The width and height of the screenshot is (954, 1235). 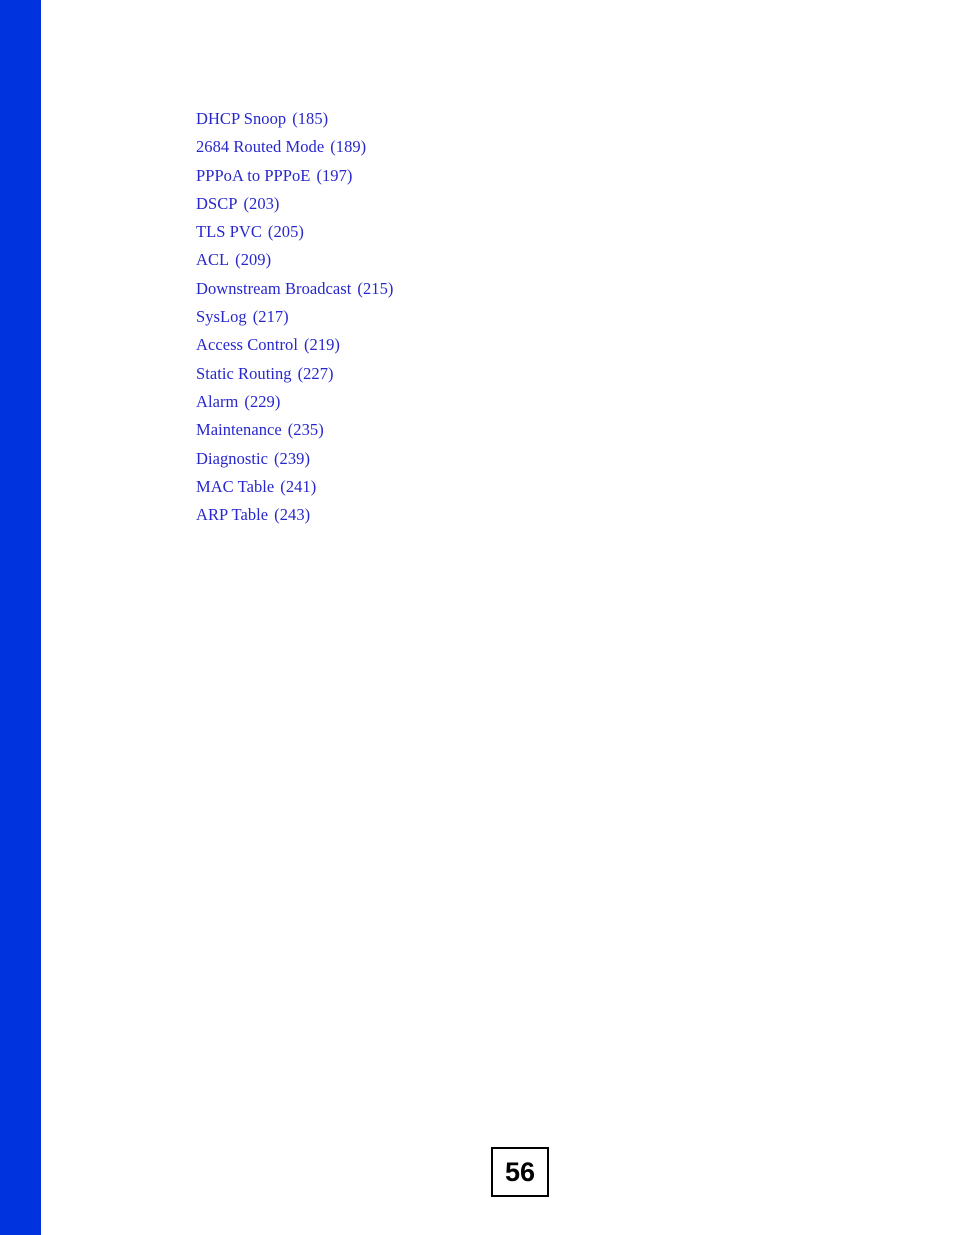 What do you see at coordinates (294, 402) in the screenshot?
I see `list-item: Alarm (229)` at bounding box center [294, 402].